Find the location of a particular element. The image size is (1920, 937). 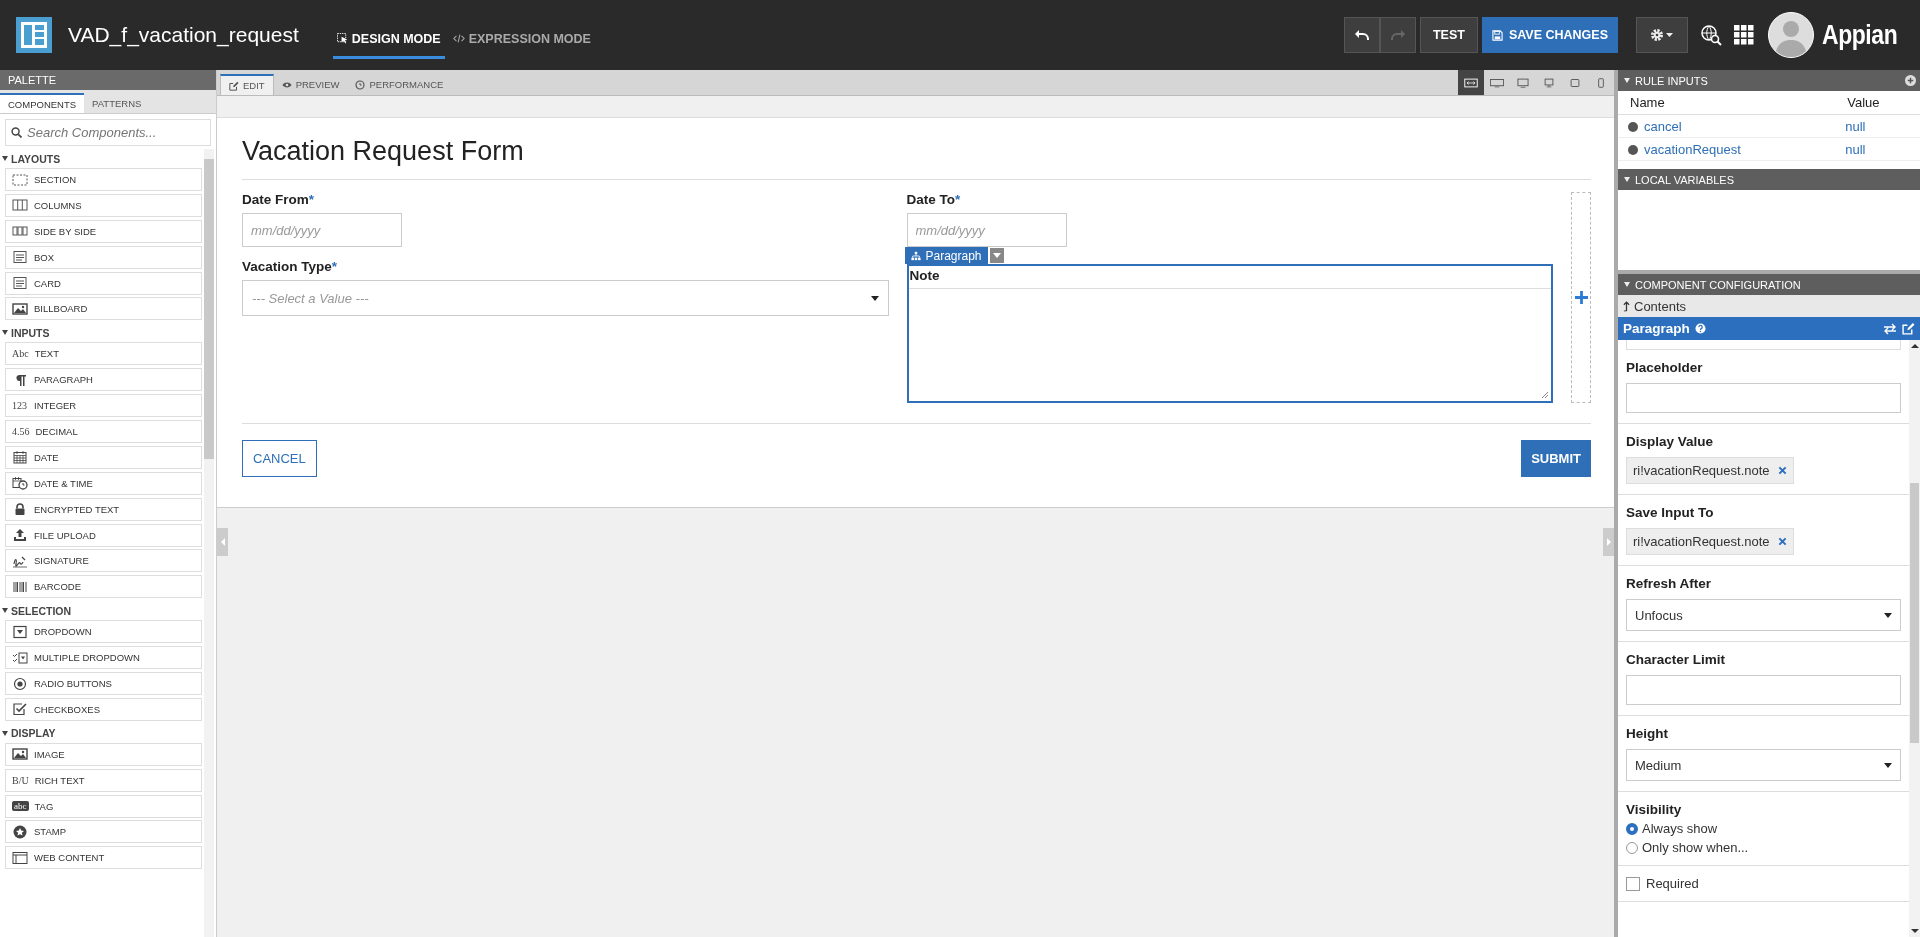

palette-item: COLUMNS is located at coordinates (103, 205).